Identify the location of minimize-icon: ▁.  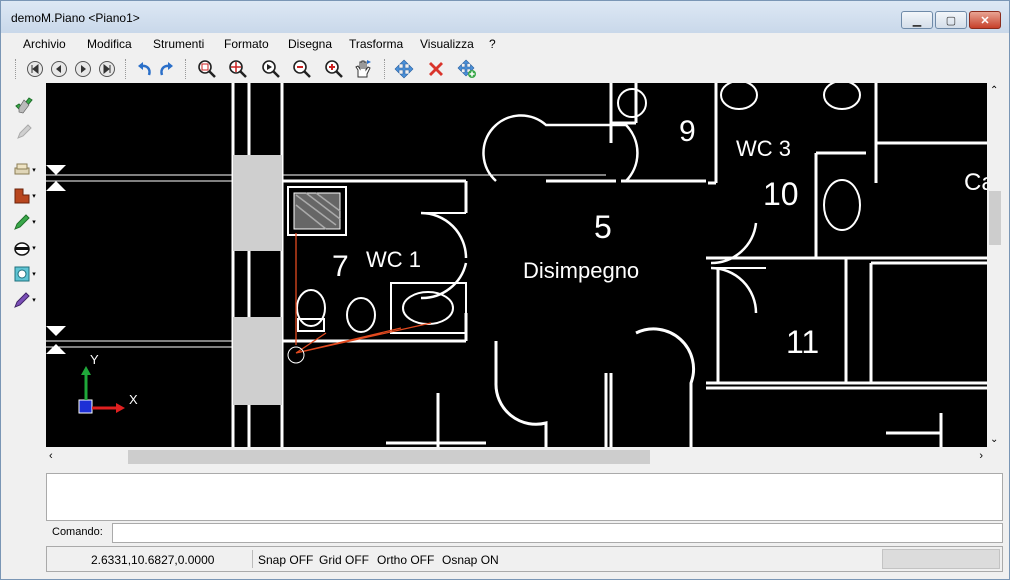
(917, 20).